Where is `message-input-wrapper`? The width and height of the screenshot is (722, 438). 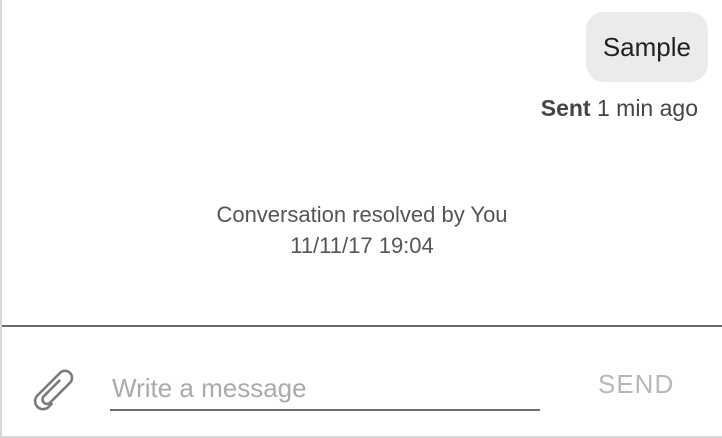
message-input-wrapper is located at coordinates (325, 389).